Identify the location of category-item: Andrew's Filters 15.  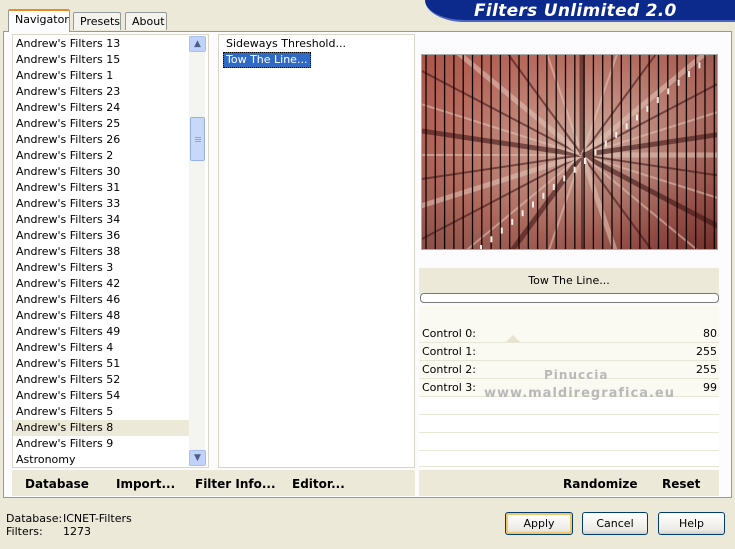
(101, 60).